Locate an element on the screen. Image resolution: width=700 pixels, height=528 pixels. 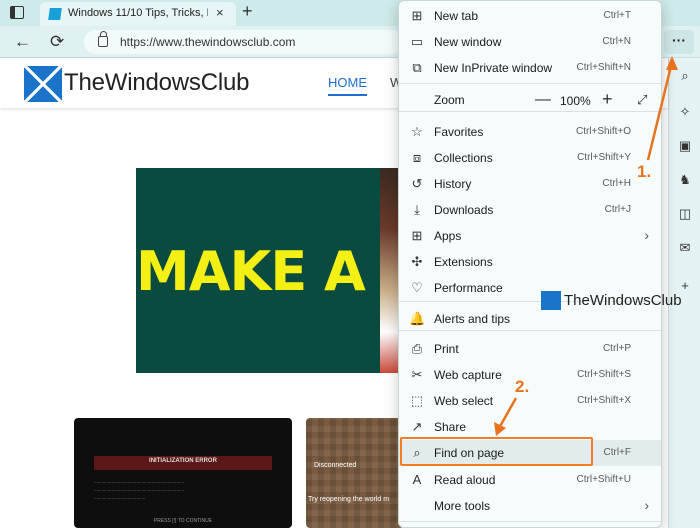
arrow-2-line is located at coordinates (507, 414).